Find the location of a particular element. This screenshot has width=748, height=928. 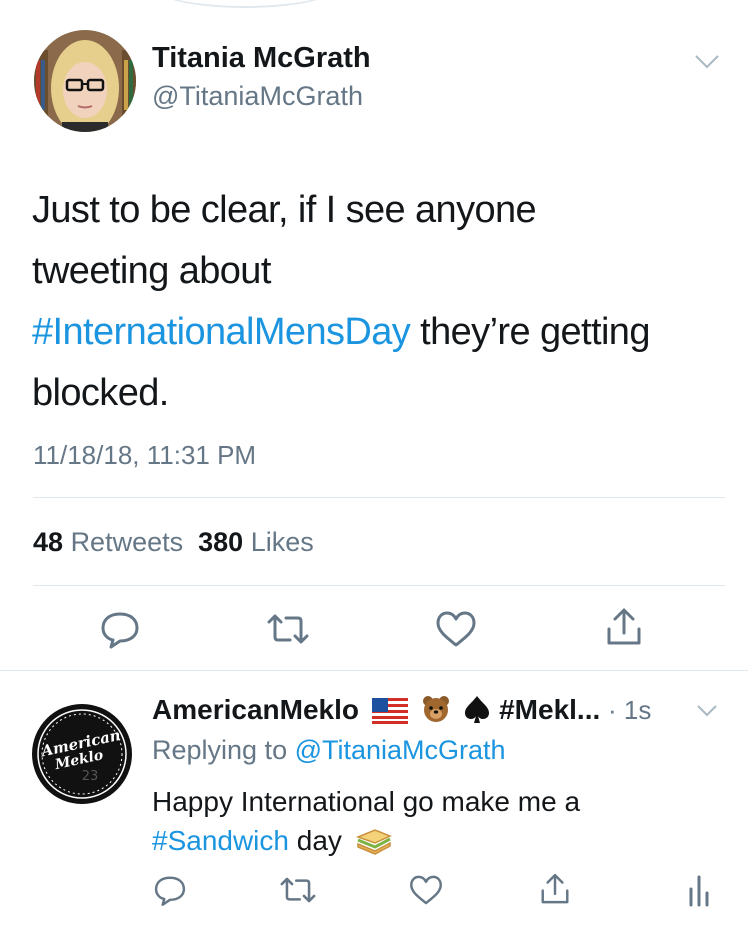

avatar-logo: American Meklo 23 is located at coordinates (82, 754).